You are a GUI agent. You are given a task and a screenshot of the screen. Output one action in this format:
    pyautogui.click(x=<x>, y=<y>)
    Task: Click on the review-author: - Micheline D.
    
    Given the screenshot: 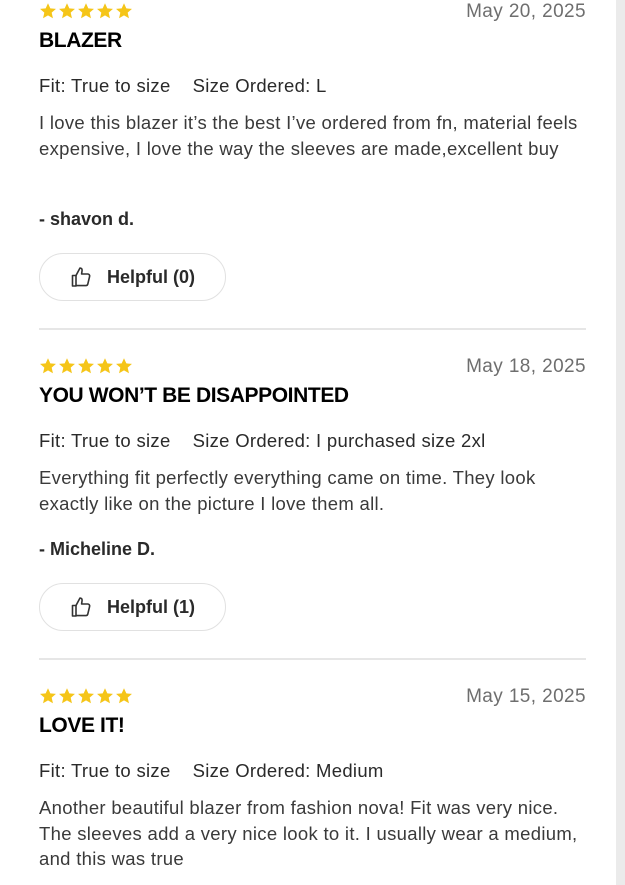 What is the action you would take?
    pyautogui.click(x=97, y=549)
    